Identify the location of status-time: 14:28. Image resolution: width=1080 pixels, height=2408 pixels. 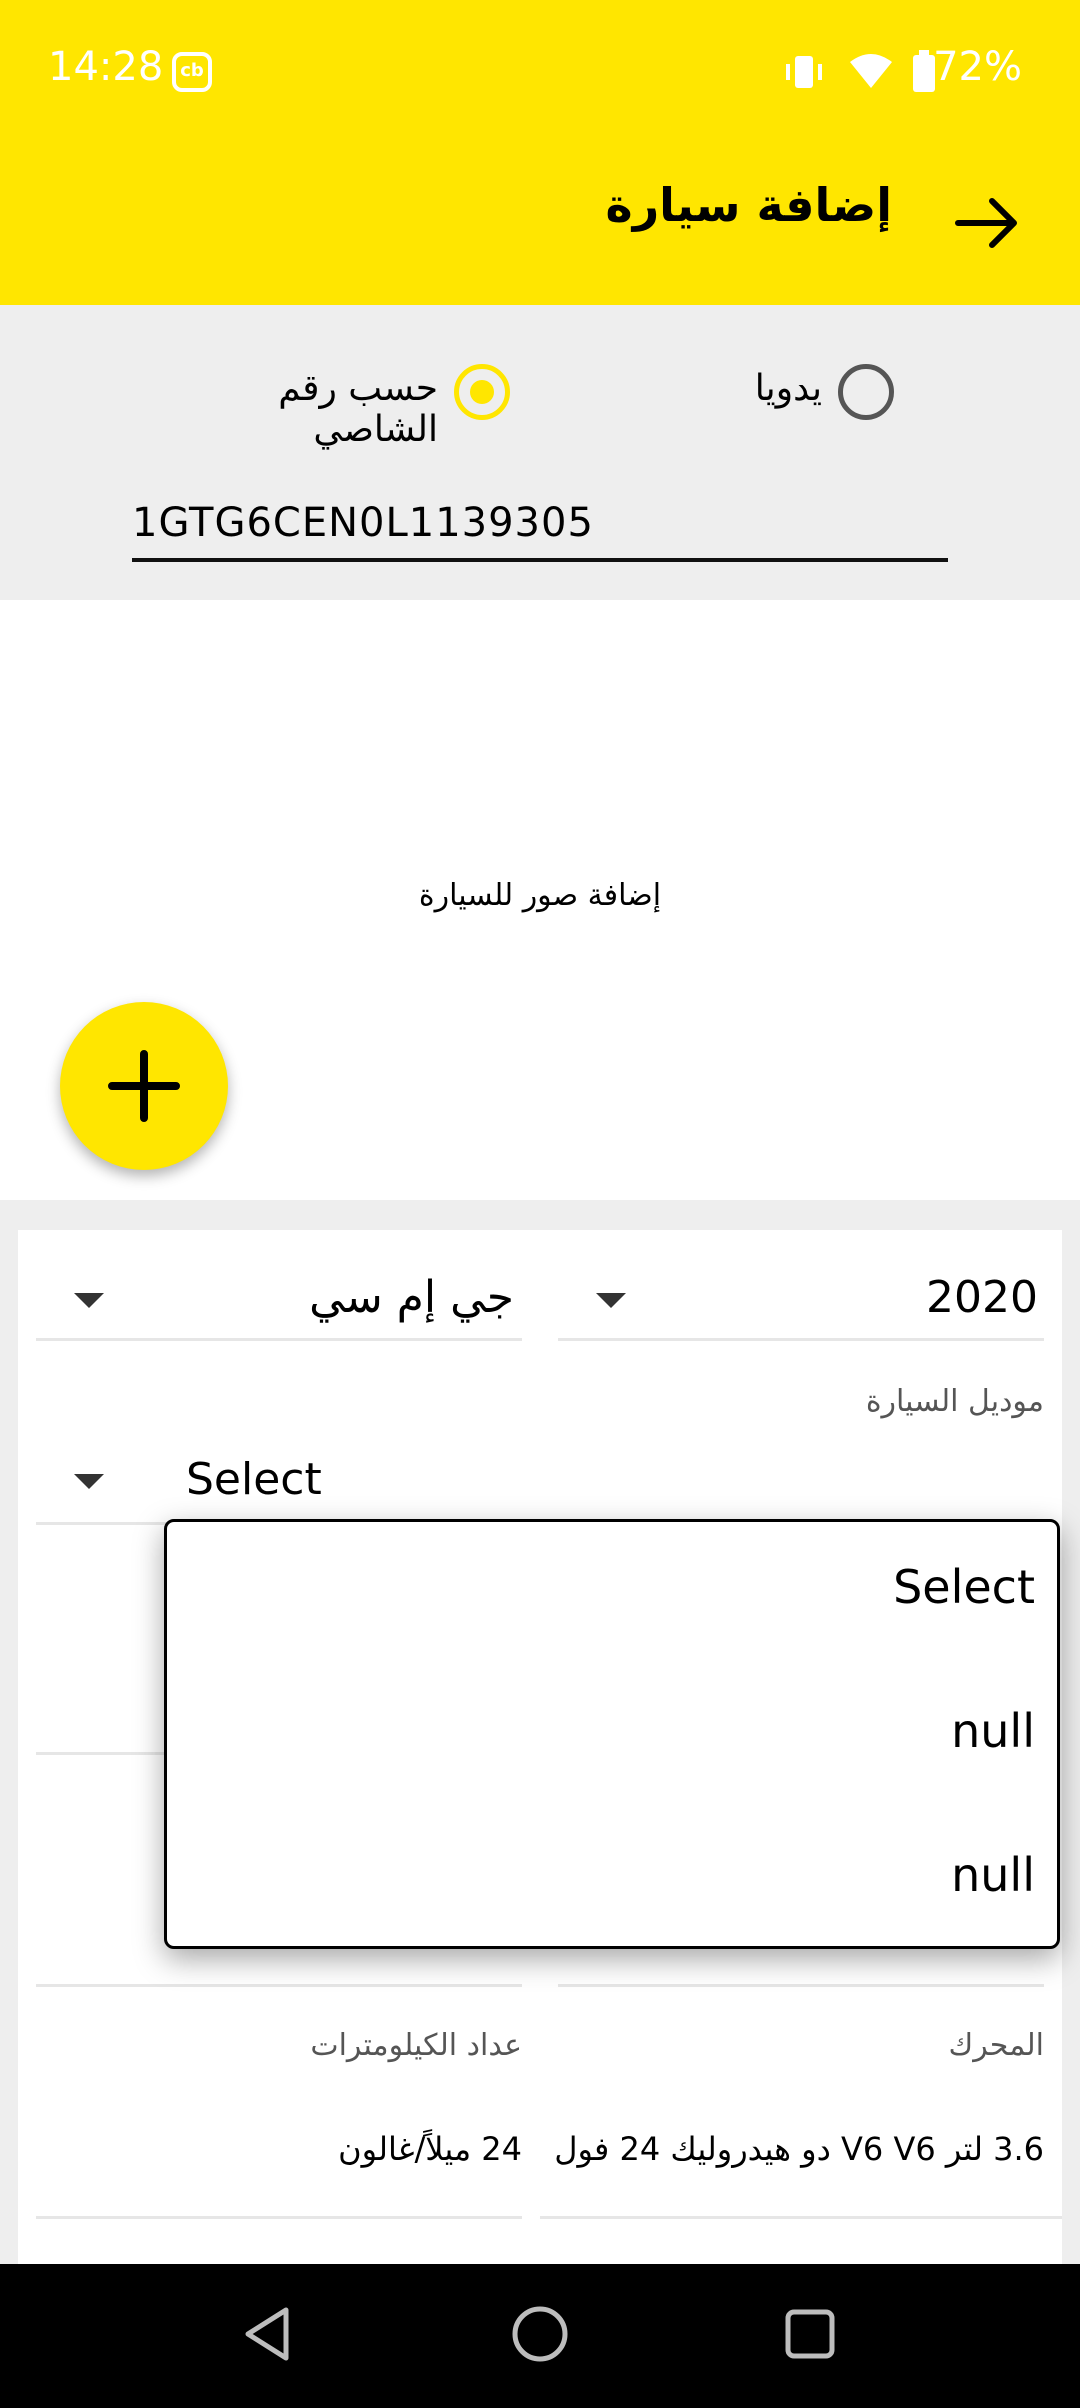
(106, 67).